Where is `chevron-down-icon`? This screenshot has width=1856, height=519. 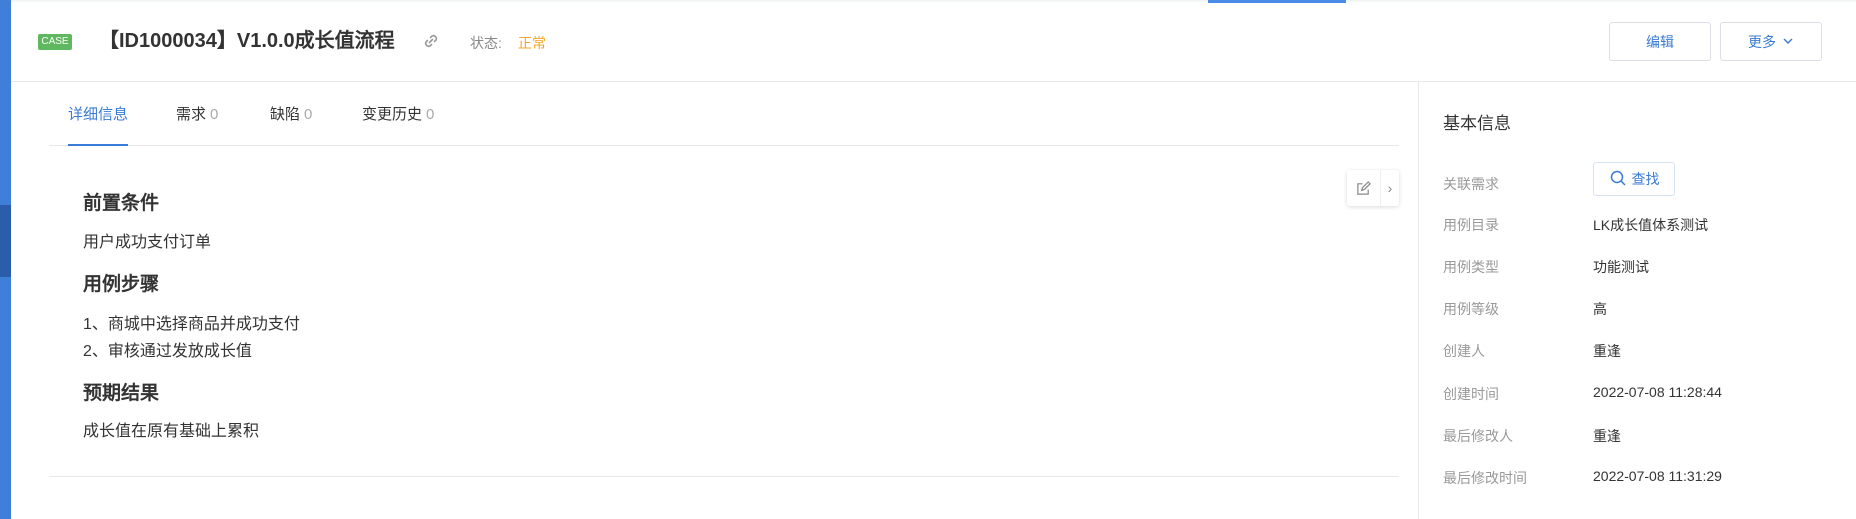
chevron-down-icon is located at coordinates (1788, 42).